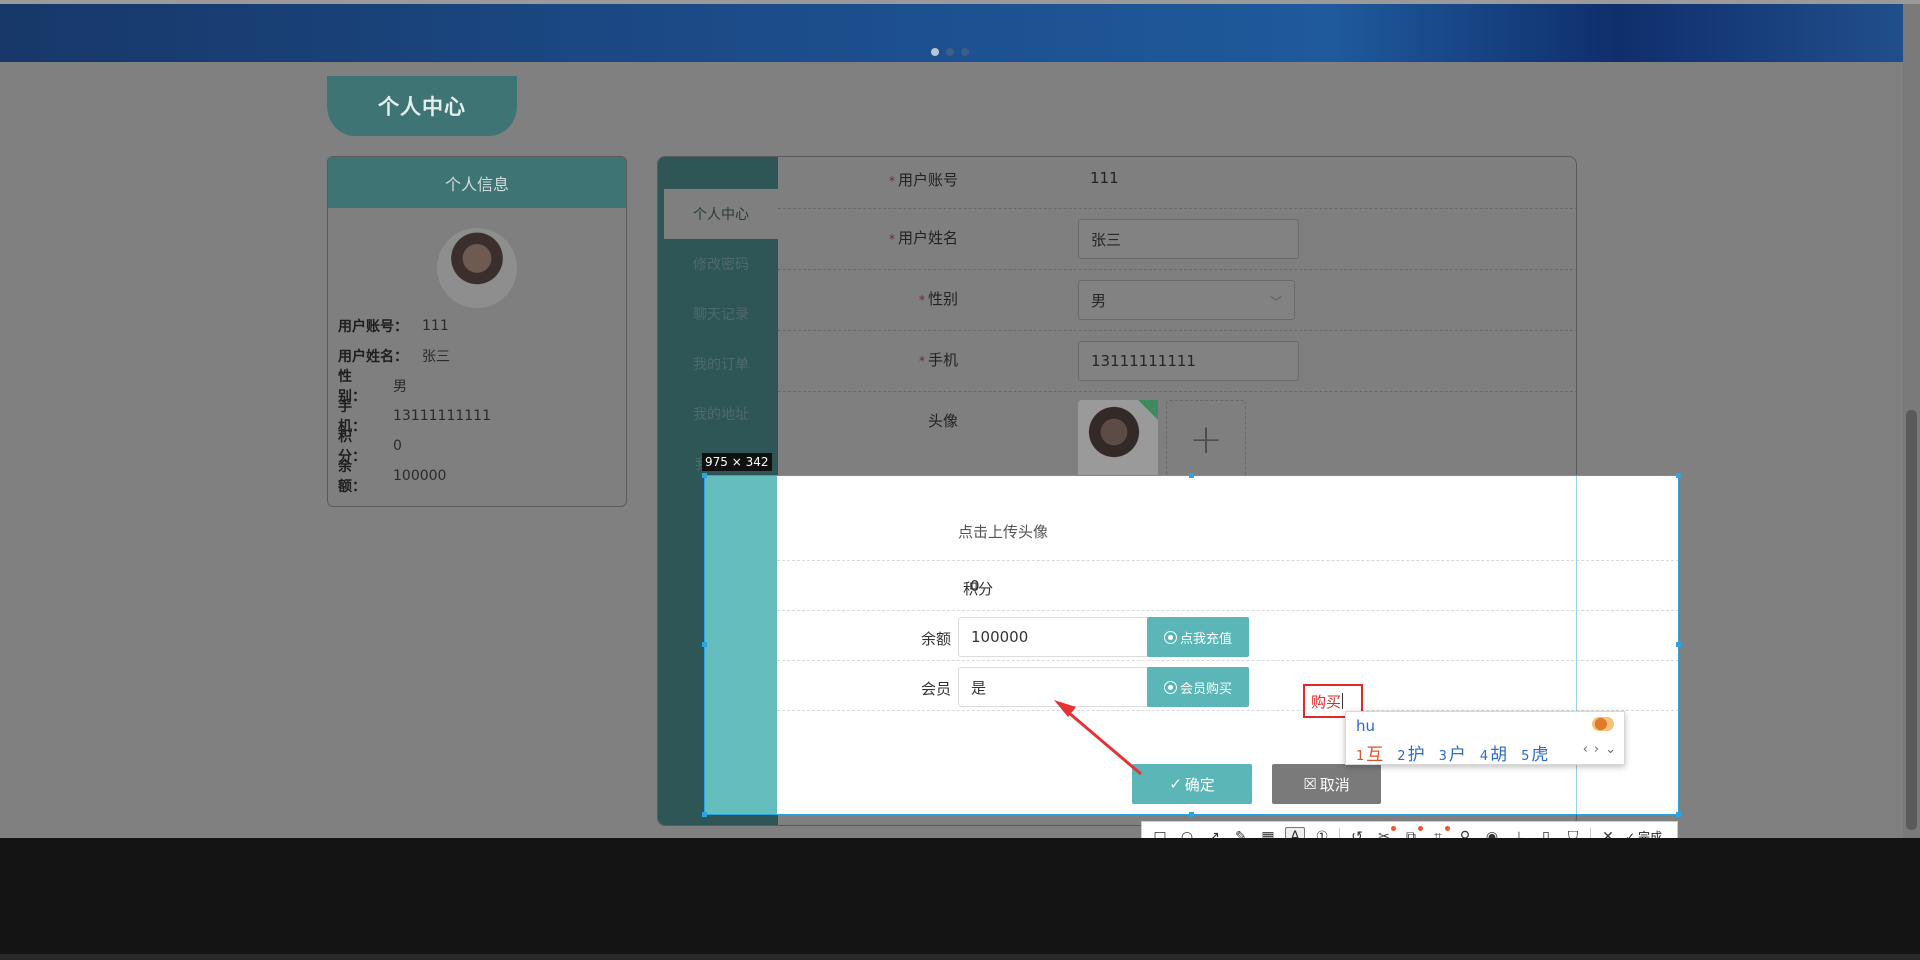 Image resolution: width=1920 pixels, height=960 pixels. I want to click on account-value: 111, so click(1104, 178).